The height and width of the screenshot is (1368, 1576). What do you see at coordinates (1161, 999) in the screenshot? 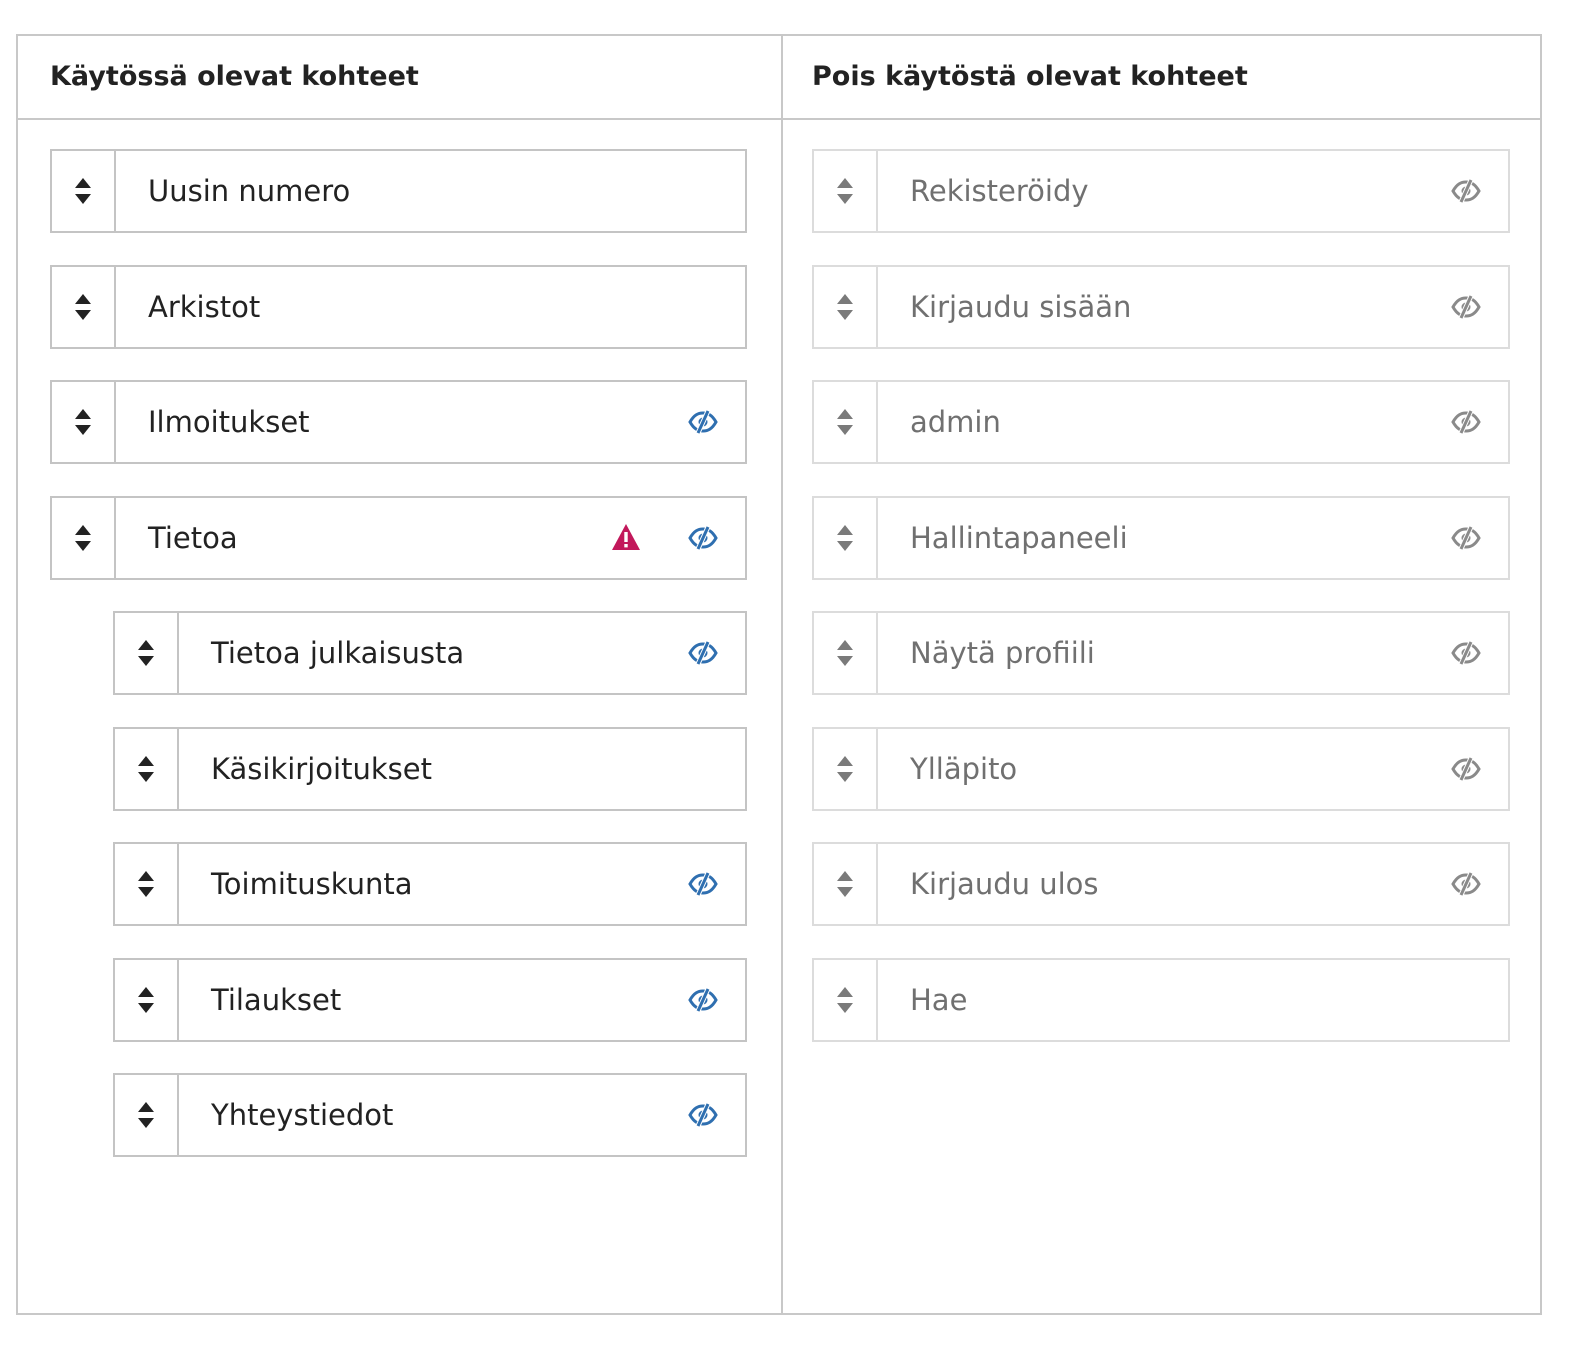
I see `disabled-menu-item: Hae` at bounding box center [1161, 999].